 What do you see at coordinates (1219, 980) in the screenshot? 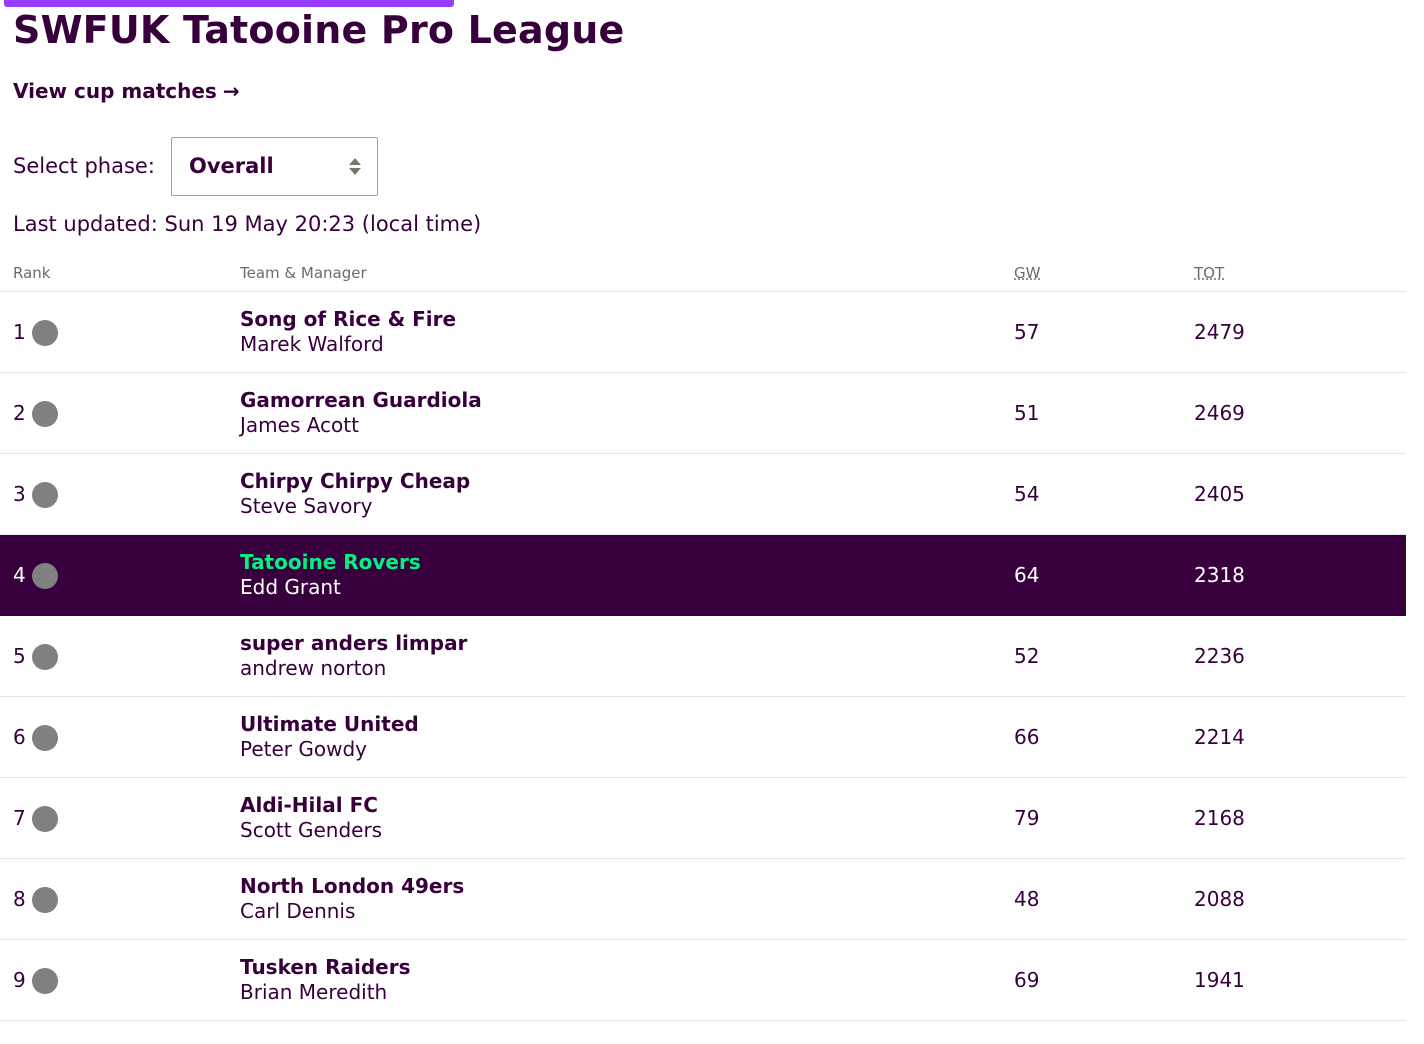
I see `total-points: 1941` at bounding box center [1219, 980].